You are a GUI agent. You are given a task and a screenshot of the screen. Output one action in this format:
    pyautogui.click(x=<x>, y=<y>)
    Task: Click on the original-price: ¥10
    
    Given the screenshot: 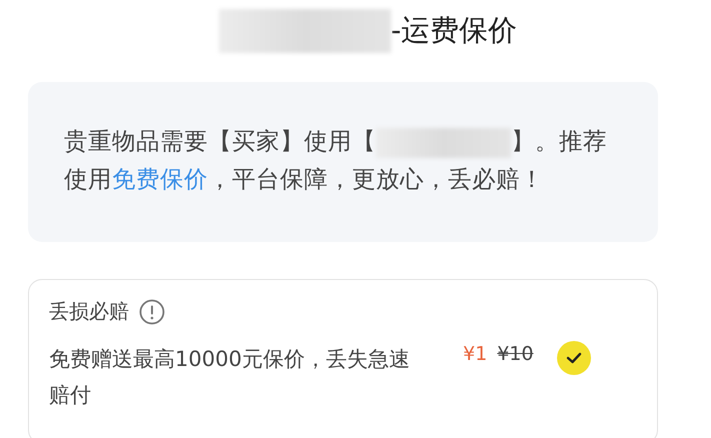 What is the action you would take?
    pyautogui.click(x=515, y=354)
    